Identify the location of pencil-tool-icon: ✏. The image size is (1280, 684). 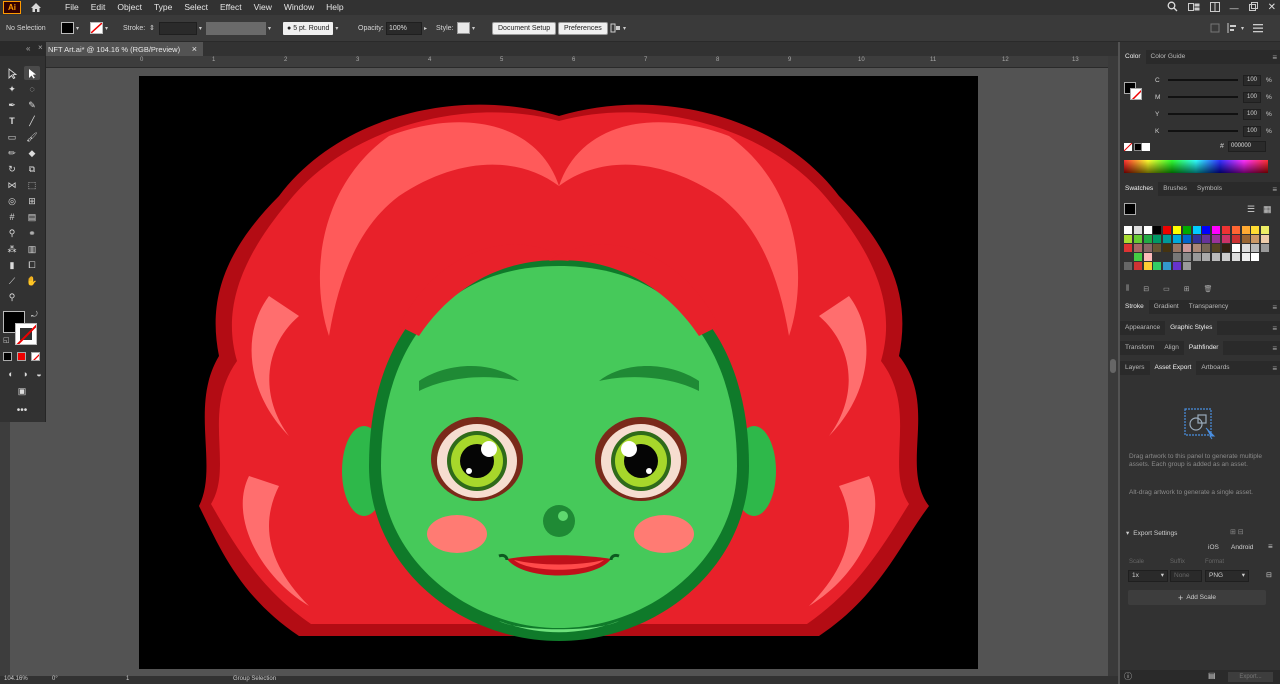
(12, 153).